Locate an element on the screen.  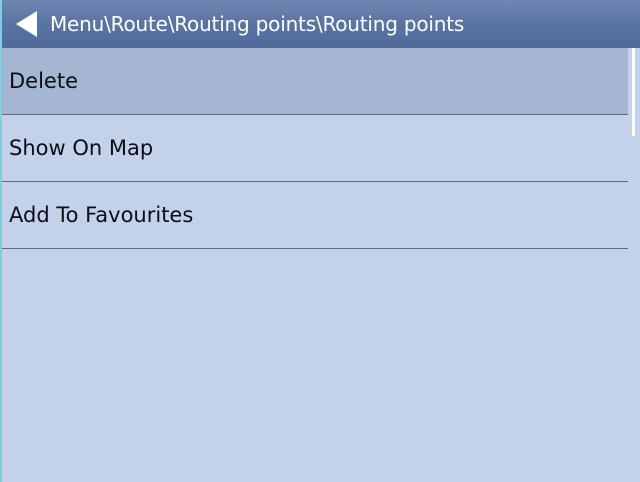
menu-item-label: Delete is located at coordinates (43, 81).